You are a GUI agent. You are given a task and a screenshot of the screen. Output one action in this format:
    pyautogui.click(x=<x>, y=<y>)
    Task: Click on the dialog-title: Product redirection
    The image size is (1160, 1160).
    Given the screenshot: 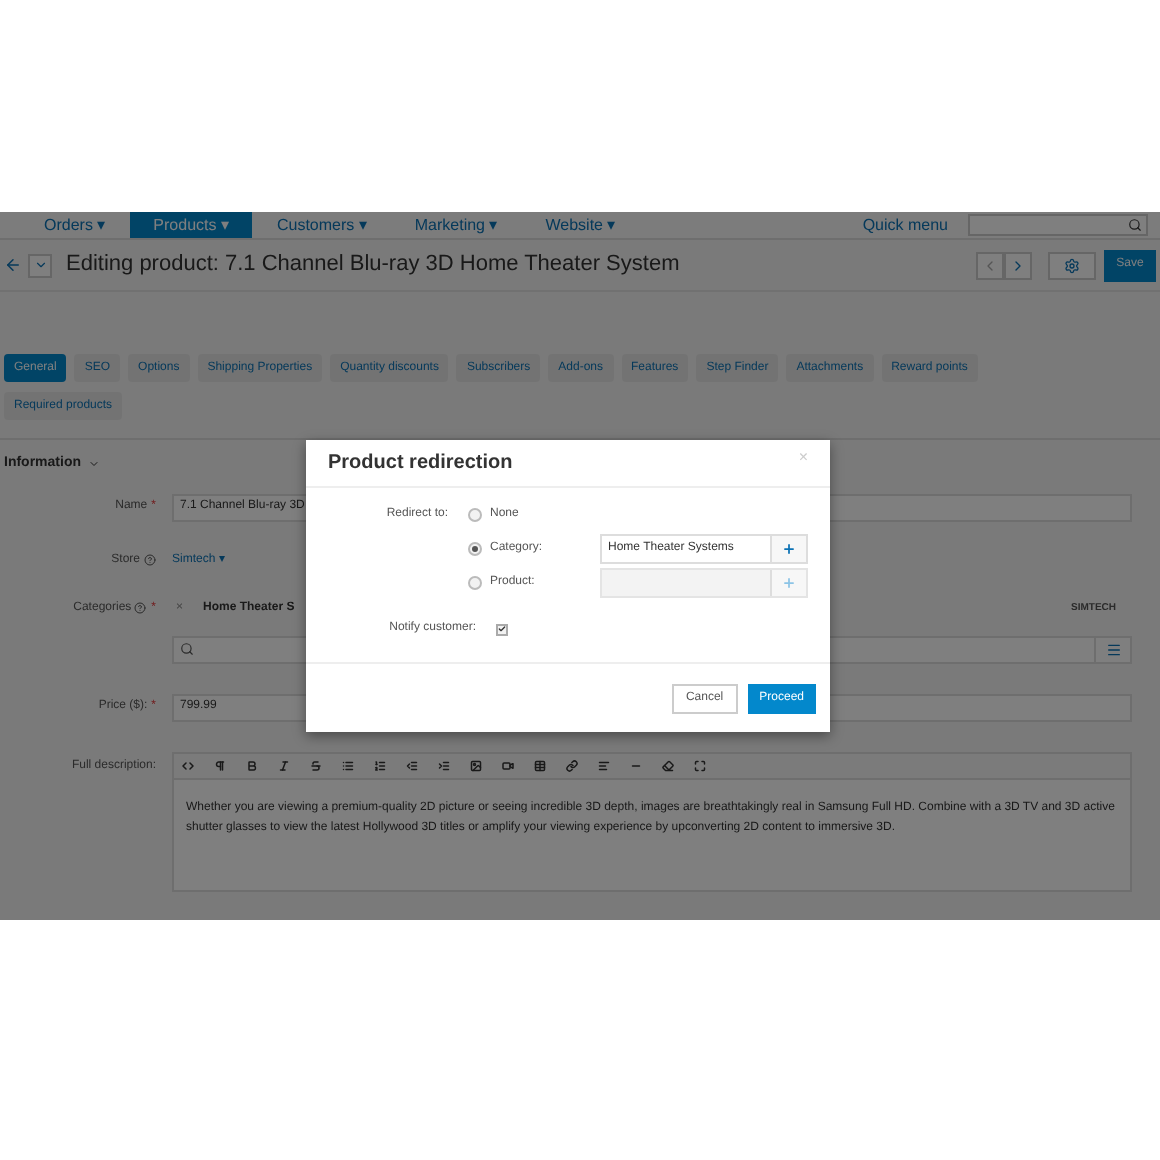 What is the action you would take?
    pyautogui.click(x=420, y=464)
    